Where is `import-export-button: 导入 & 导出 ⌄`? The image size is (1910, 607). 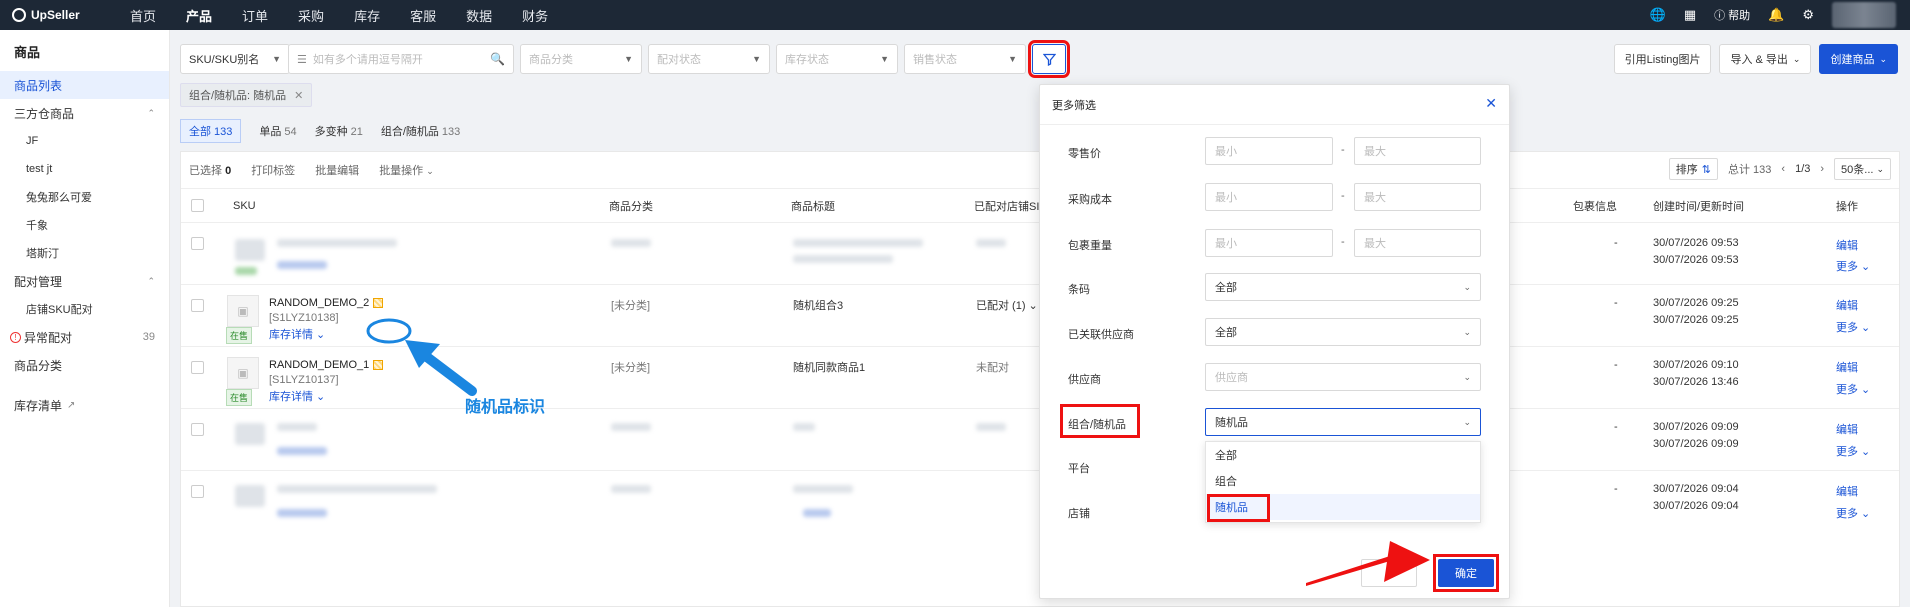
import-export-button: 导入 & 导出 ⌄ is located at coordinates (1765, 59).